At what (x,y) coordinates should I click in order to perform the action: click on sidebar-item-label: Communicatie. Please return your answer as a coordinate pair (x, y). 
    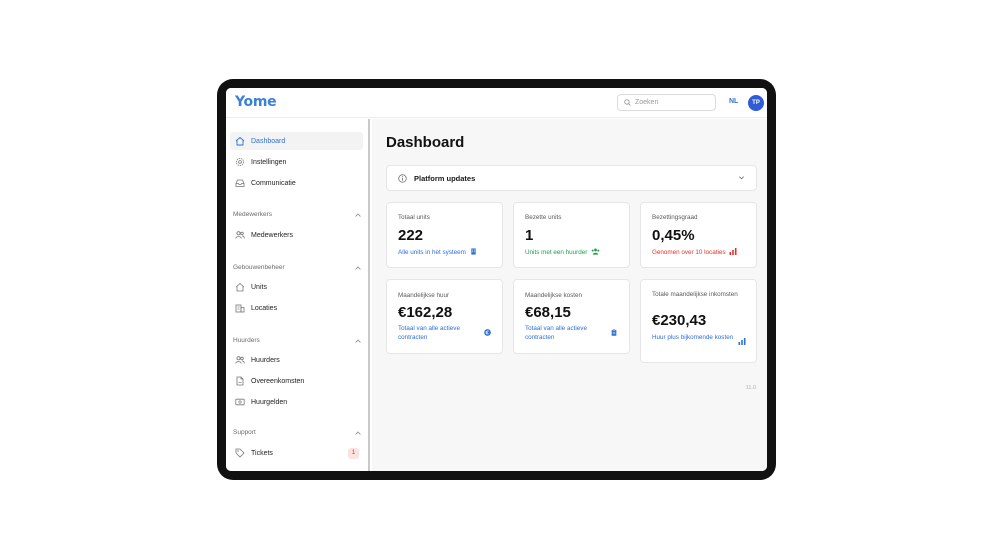
    Looking at the image, I should click on (273, 183).